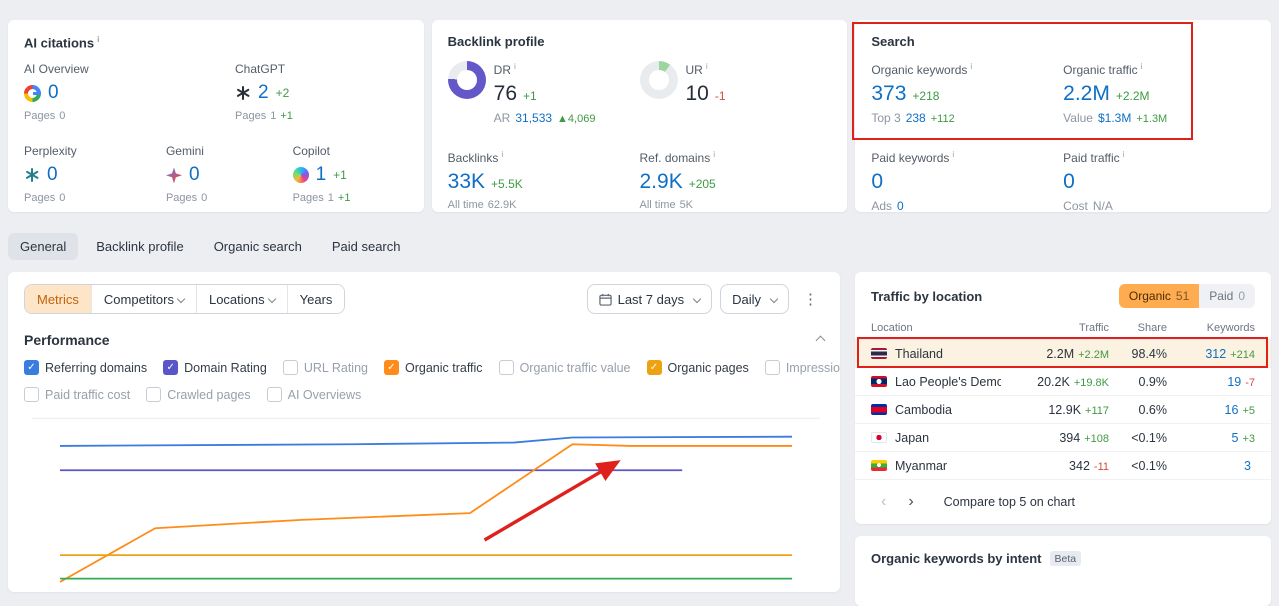  Describe the element at coordinates (879, 381) in the screenshot. I see `laos-flag-icon` at that location.